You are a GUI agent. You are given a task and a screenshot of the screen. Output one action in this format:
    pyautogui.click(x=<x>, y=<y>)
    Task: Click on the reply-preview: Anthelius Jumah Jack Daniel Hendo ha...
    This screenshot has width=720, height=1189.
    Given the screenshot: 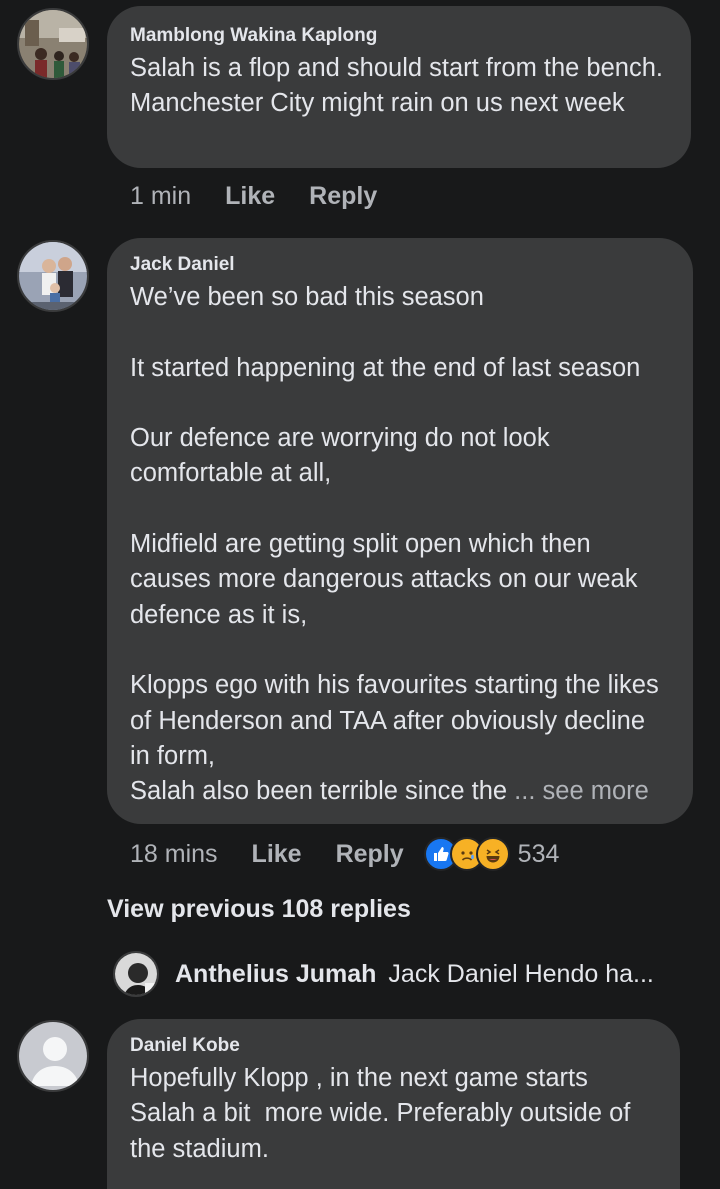 What is the action you would take?
    pyautogui.click(x=383, y=974)
    